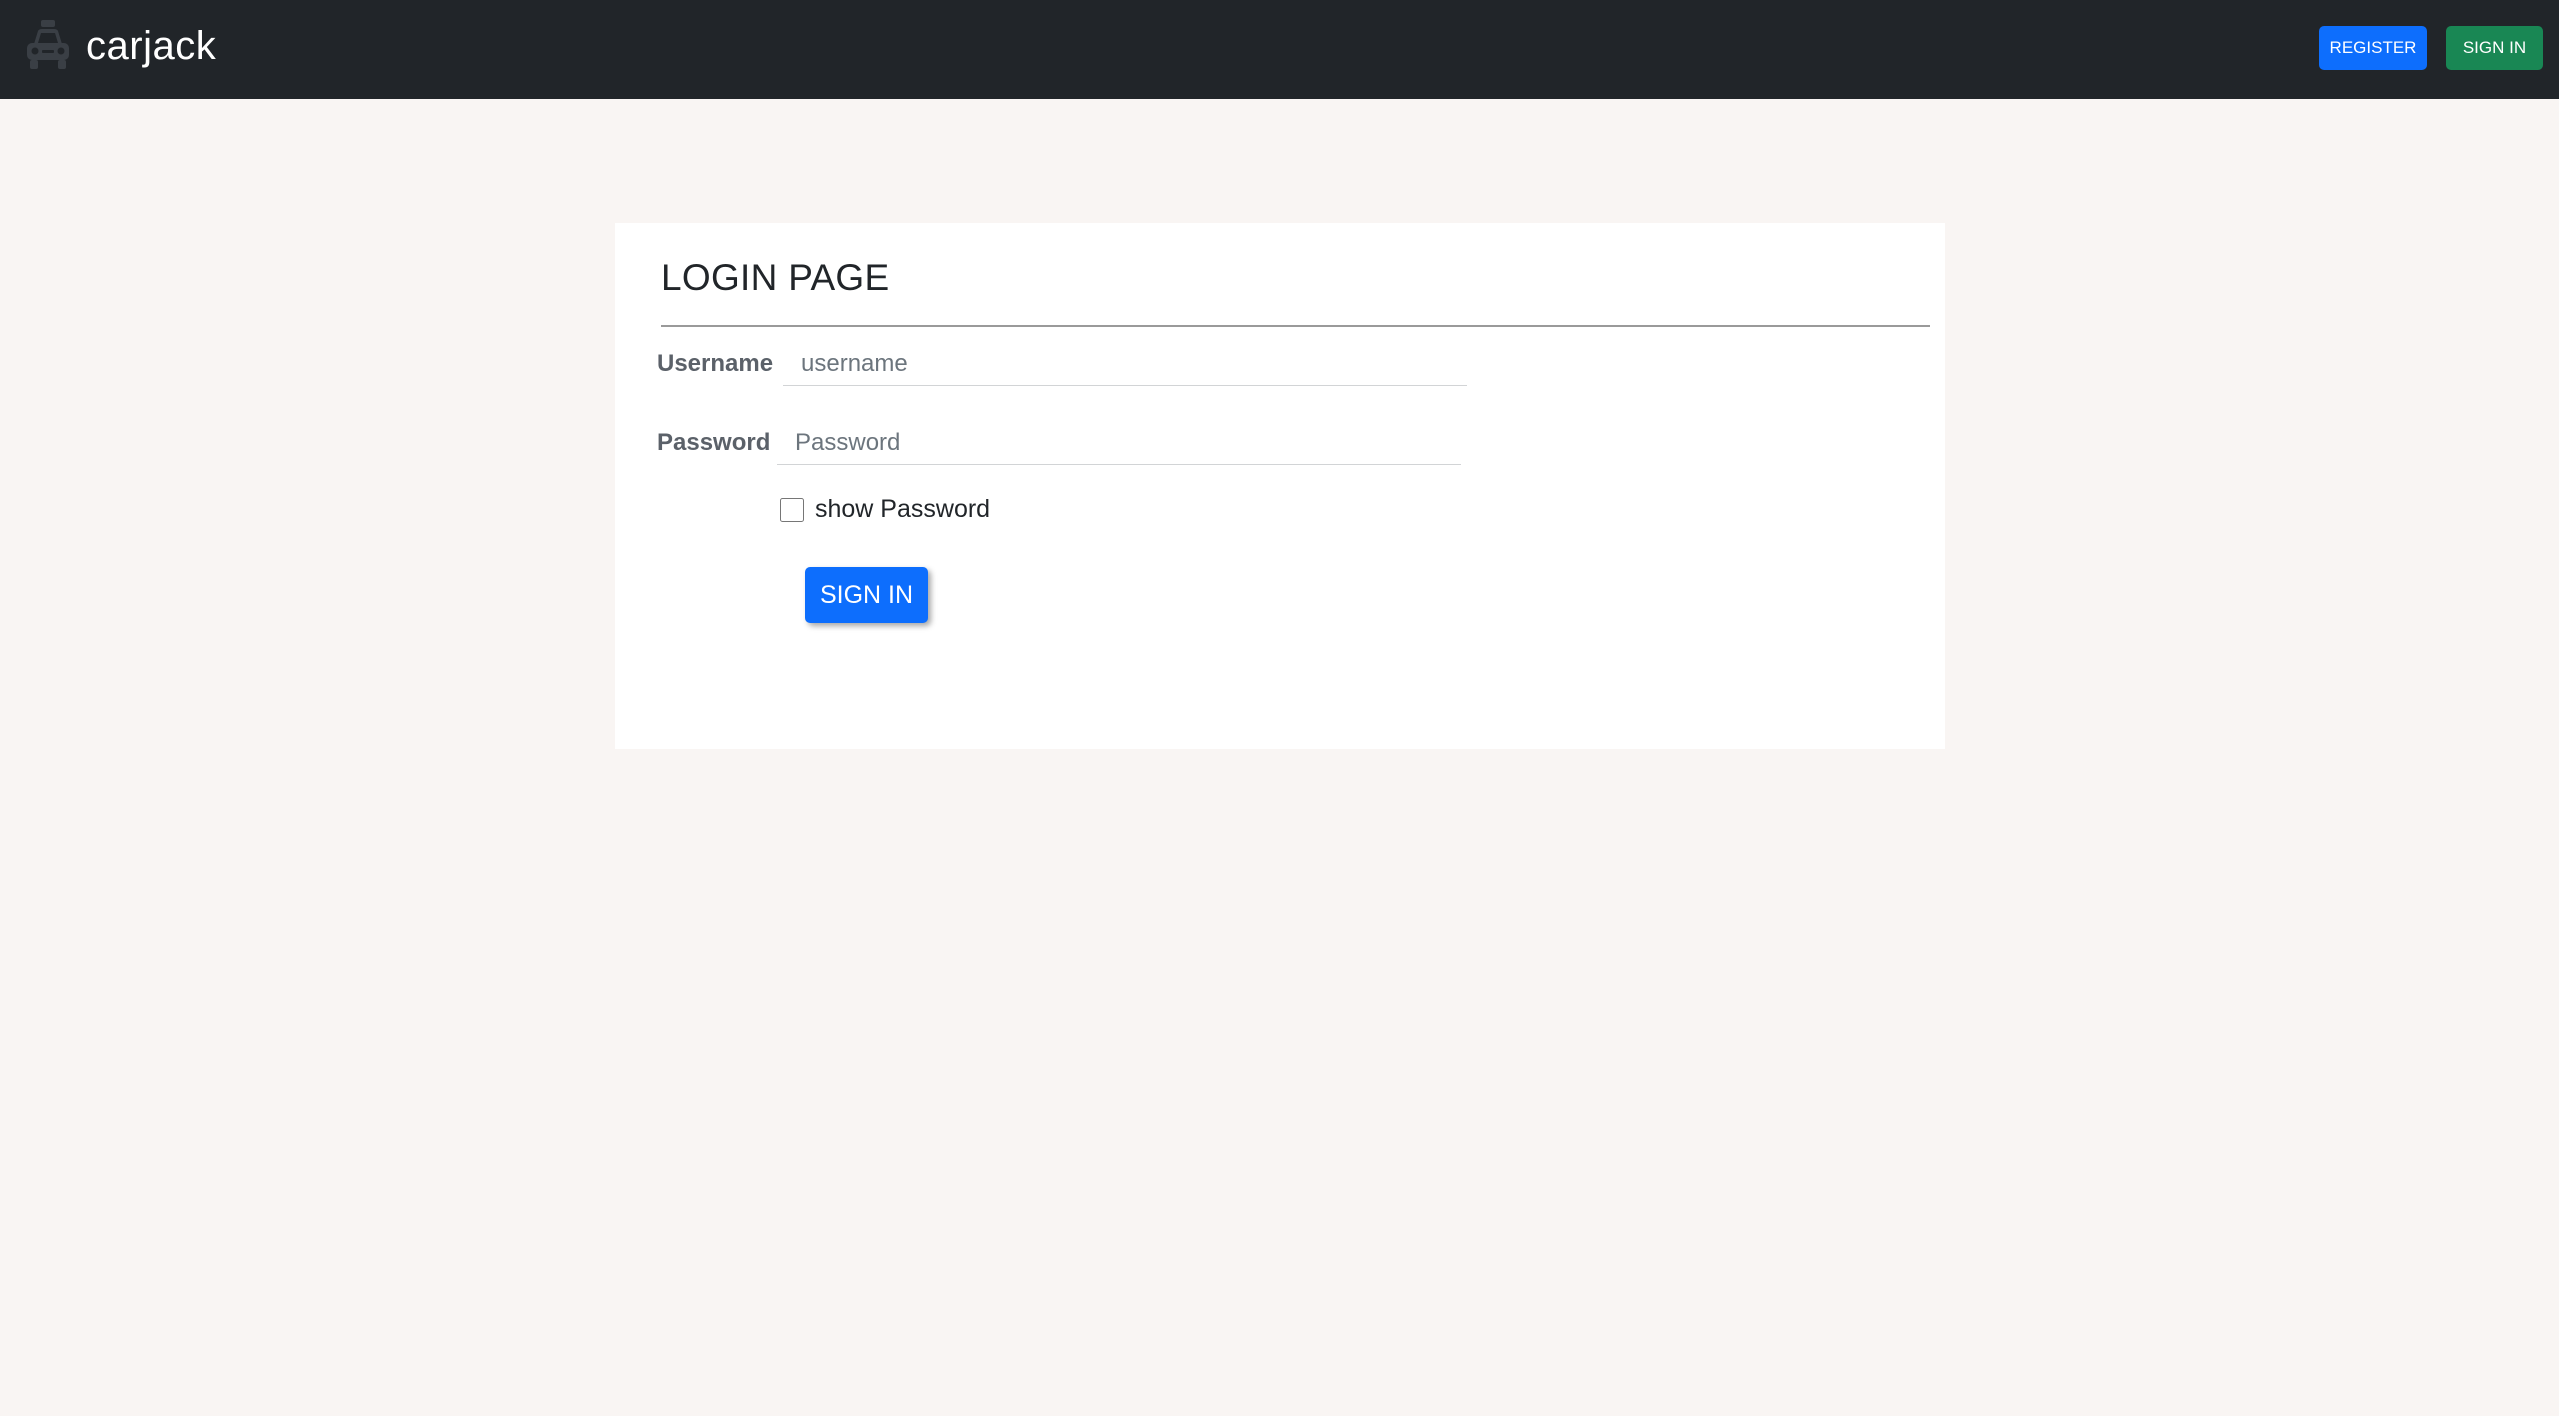 The image size is (2559, 1416). Describe the element at coordinates (151, 46) in the screenshot. I see `brand-name: carjack` at that location.